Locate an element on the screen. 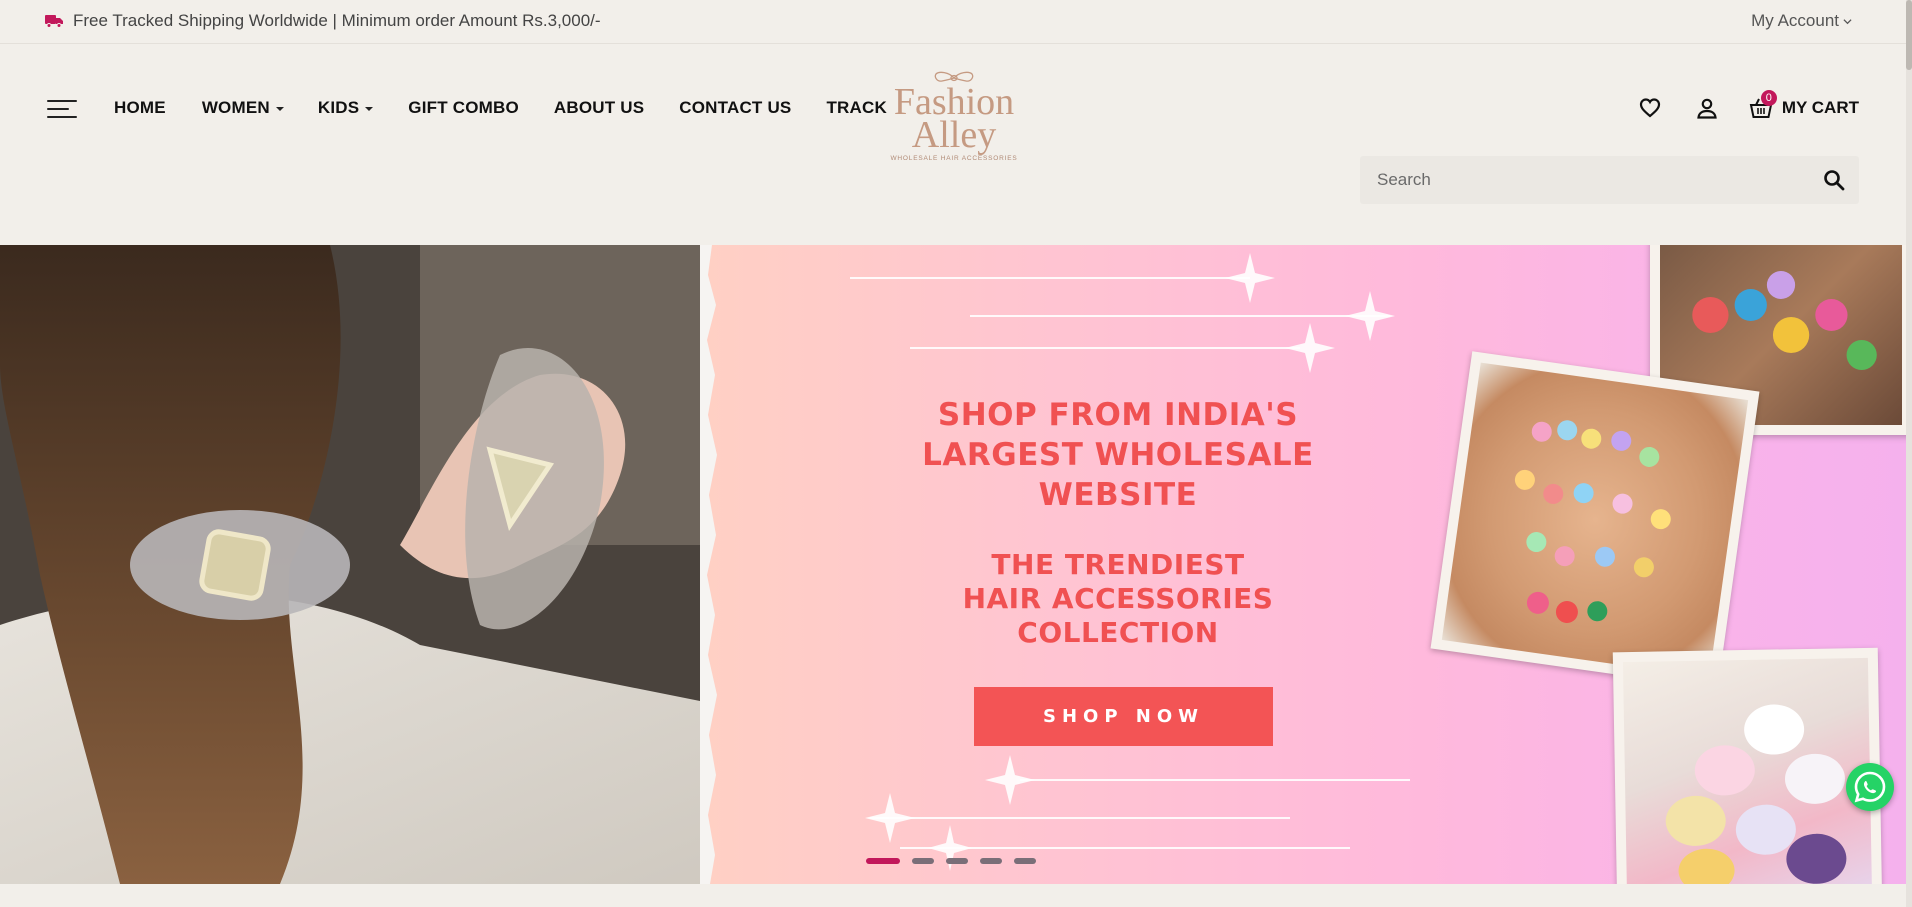  shop-now-button: SHOP NOW is located at coordinates (1123, 716).